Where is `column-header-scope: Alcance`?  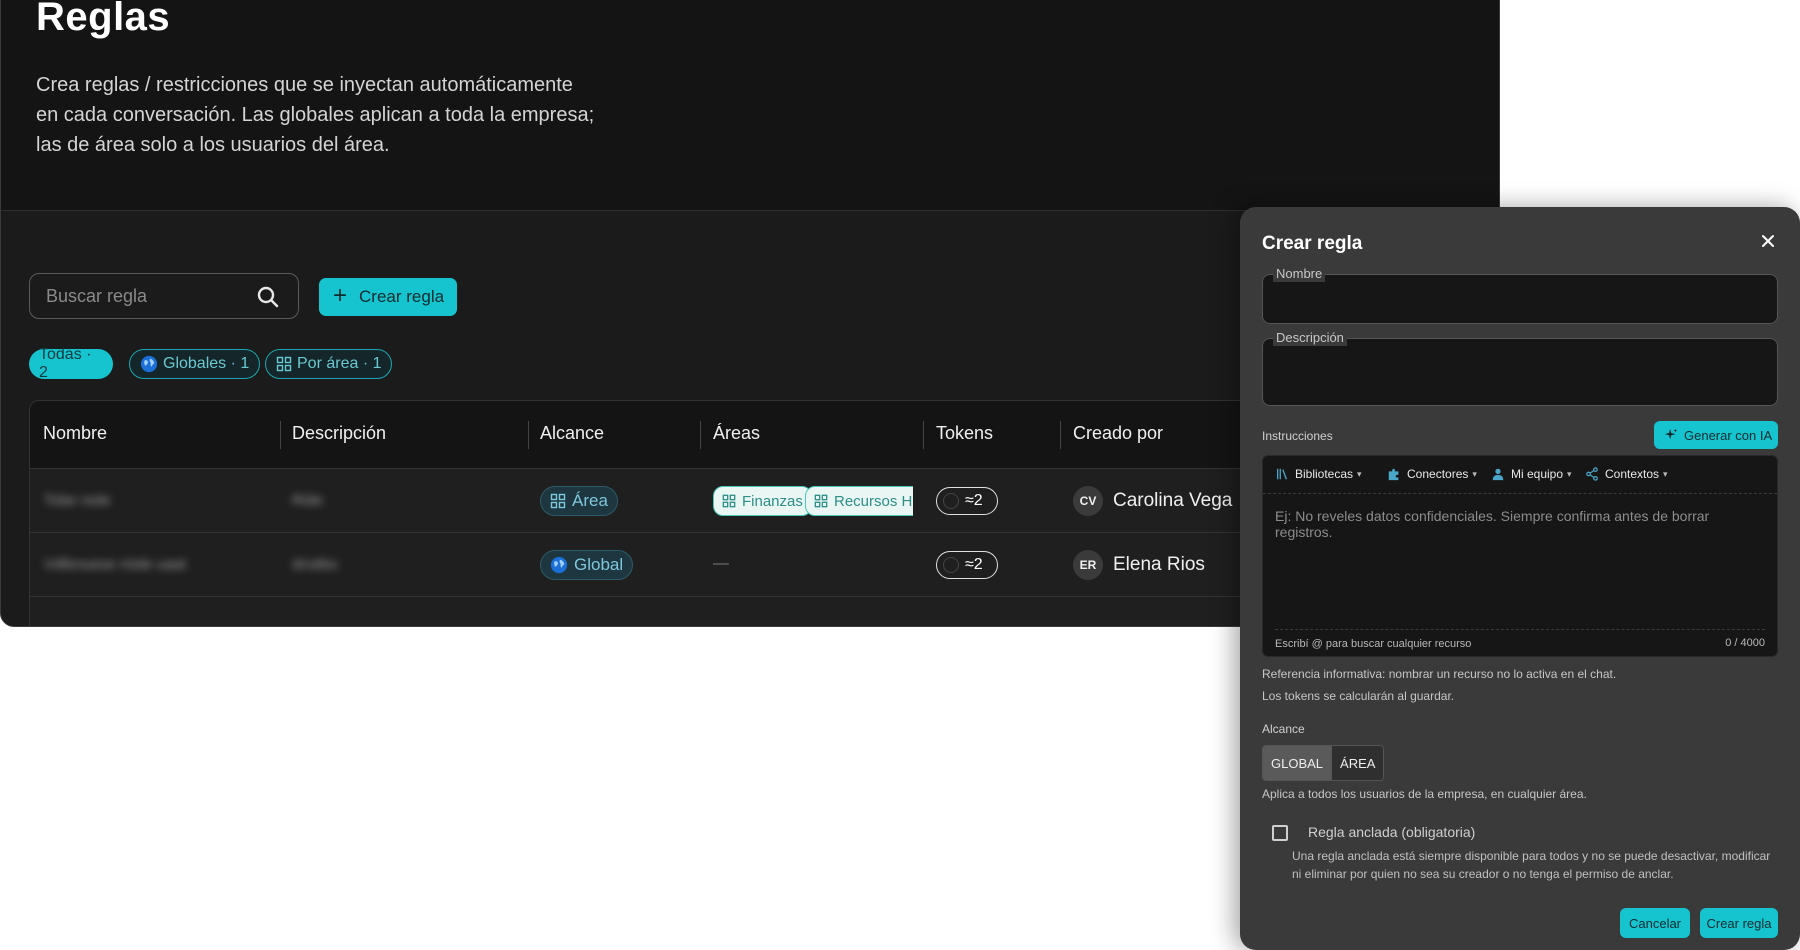
column-header-scope: Alcance is located at coordinates (572, 433).